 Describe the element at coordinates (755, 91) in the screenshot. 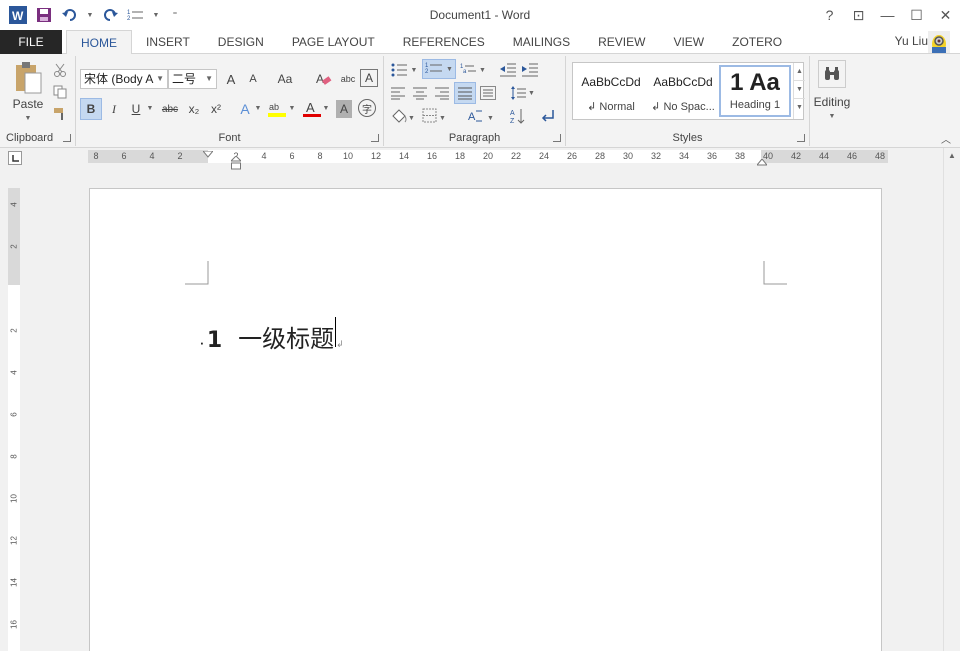

I see `style-heading-1: 1 Aa Heading 1` at that location.